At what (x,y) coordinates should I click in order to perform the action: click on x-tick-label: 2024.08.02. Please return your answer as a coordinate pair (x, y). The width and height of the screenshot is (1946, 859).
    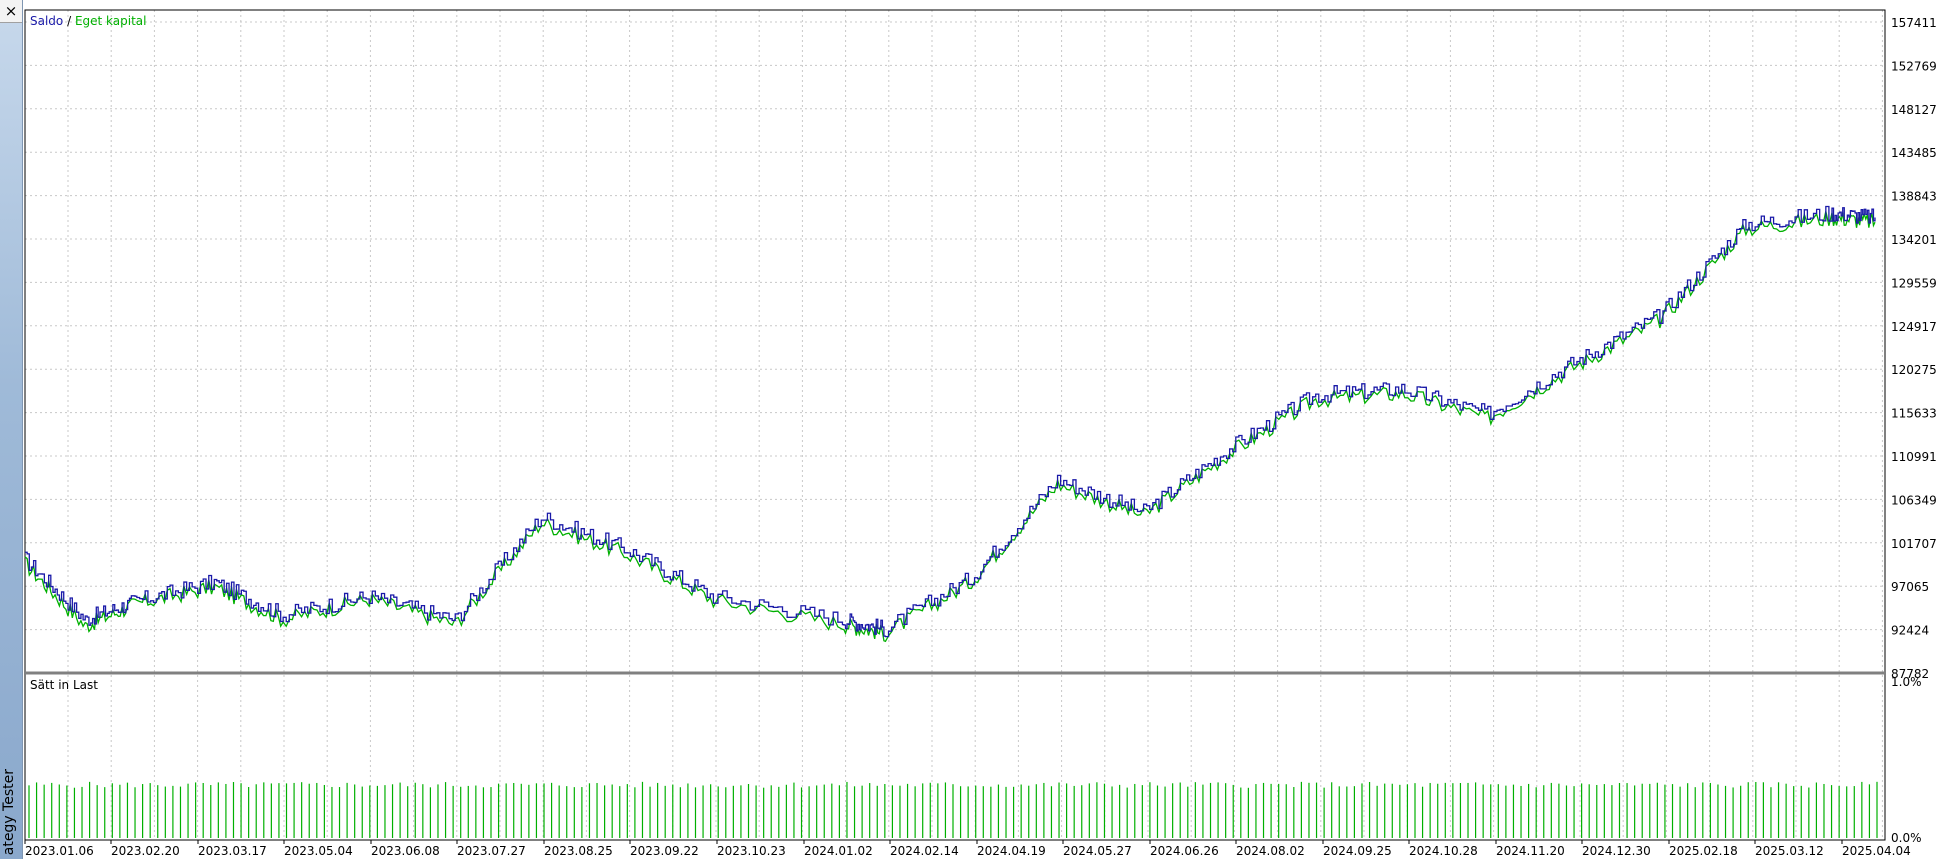
    Looking at the image, I should click on (1270, 851).